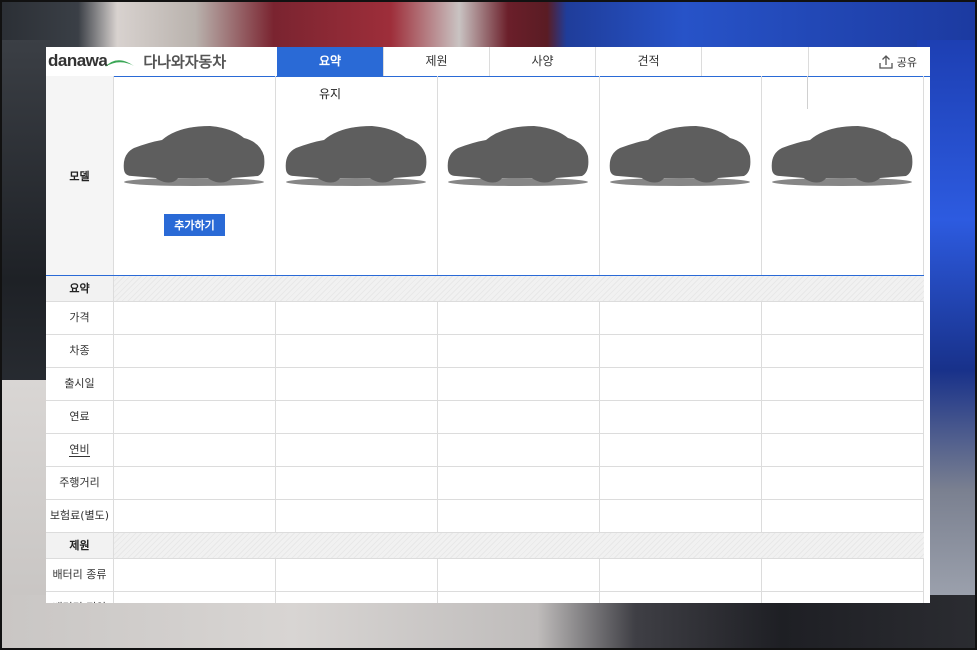 The image size is (977, 650). Describe the element at coordinates (906, 62) in the screenshot. I see `share-label: 공유` at that location.